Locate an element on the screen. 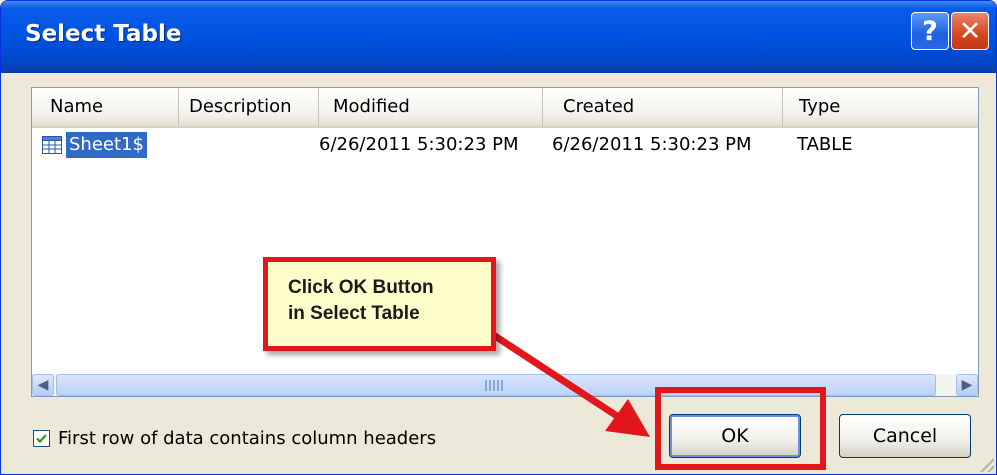 Image resolution: width=997 pixels, height=475 pixels. ok-button-highlight is located at coordinates (740, 428).